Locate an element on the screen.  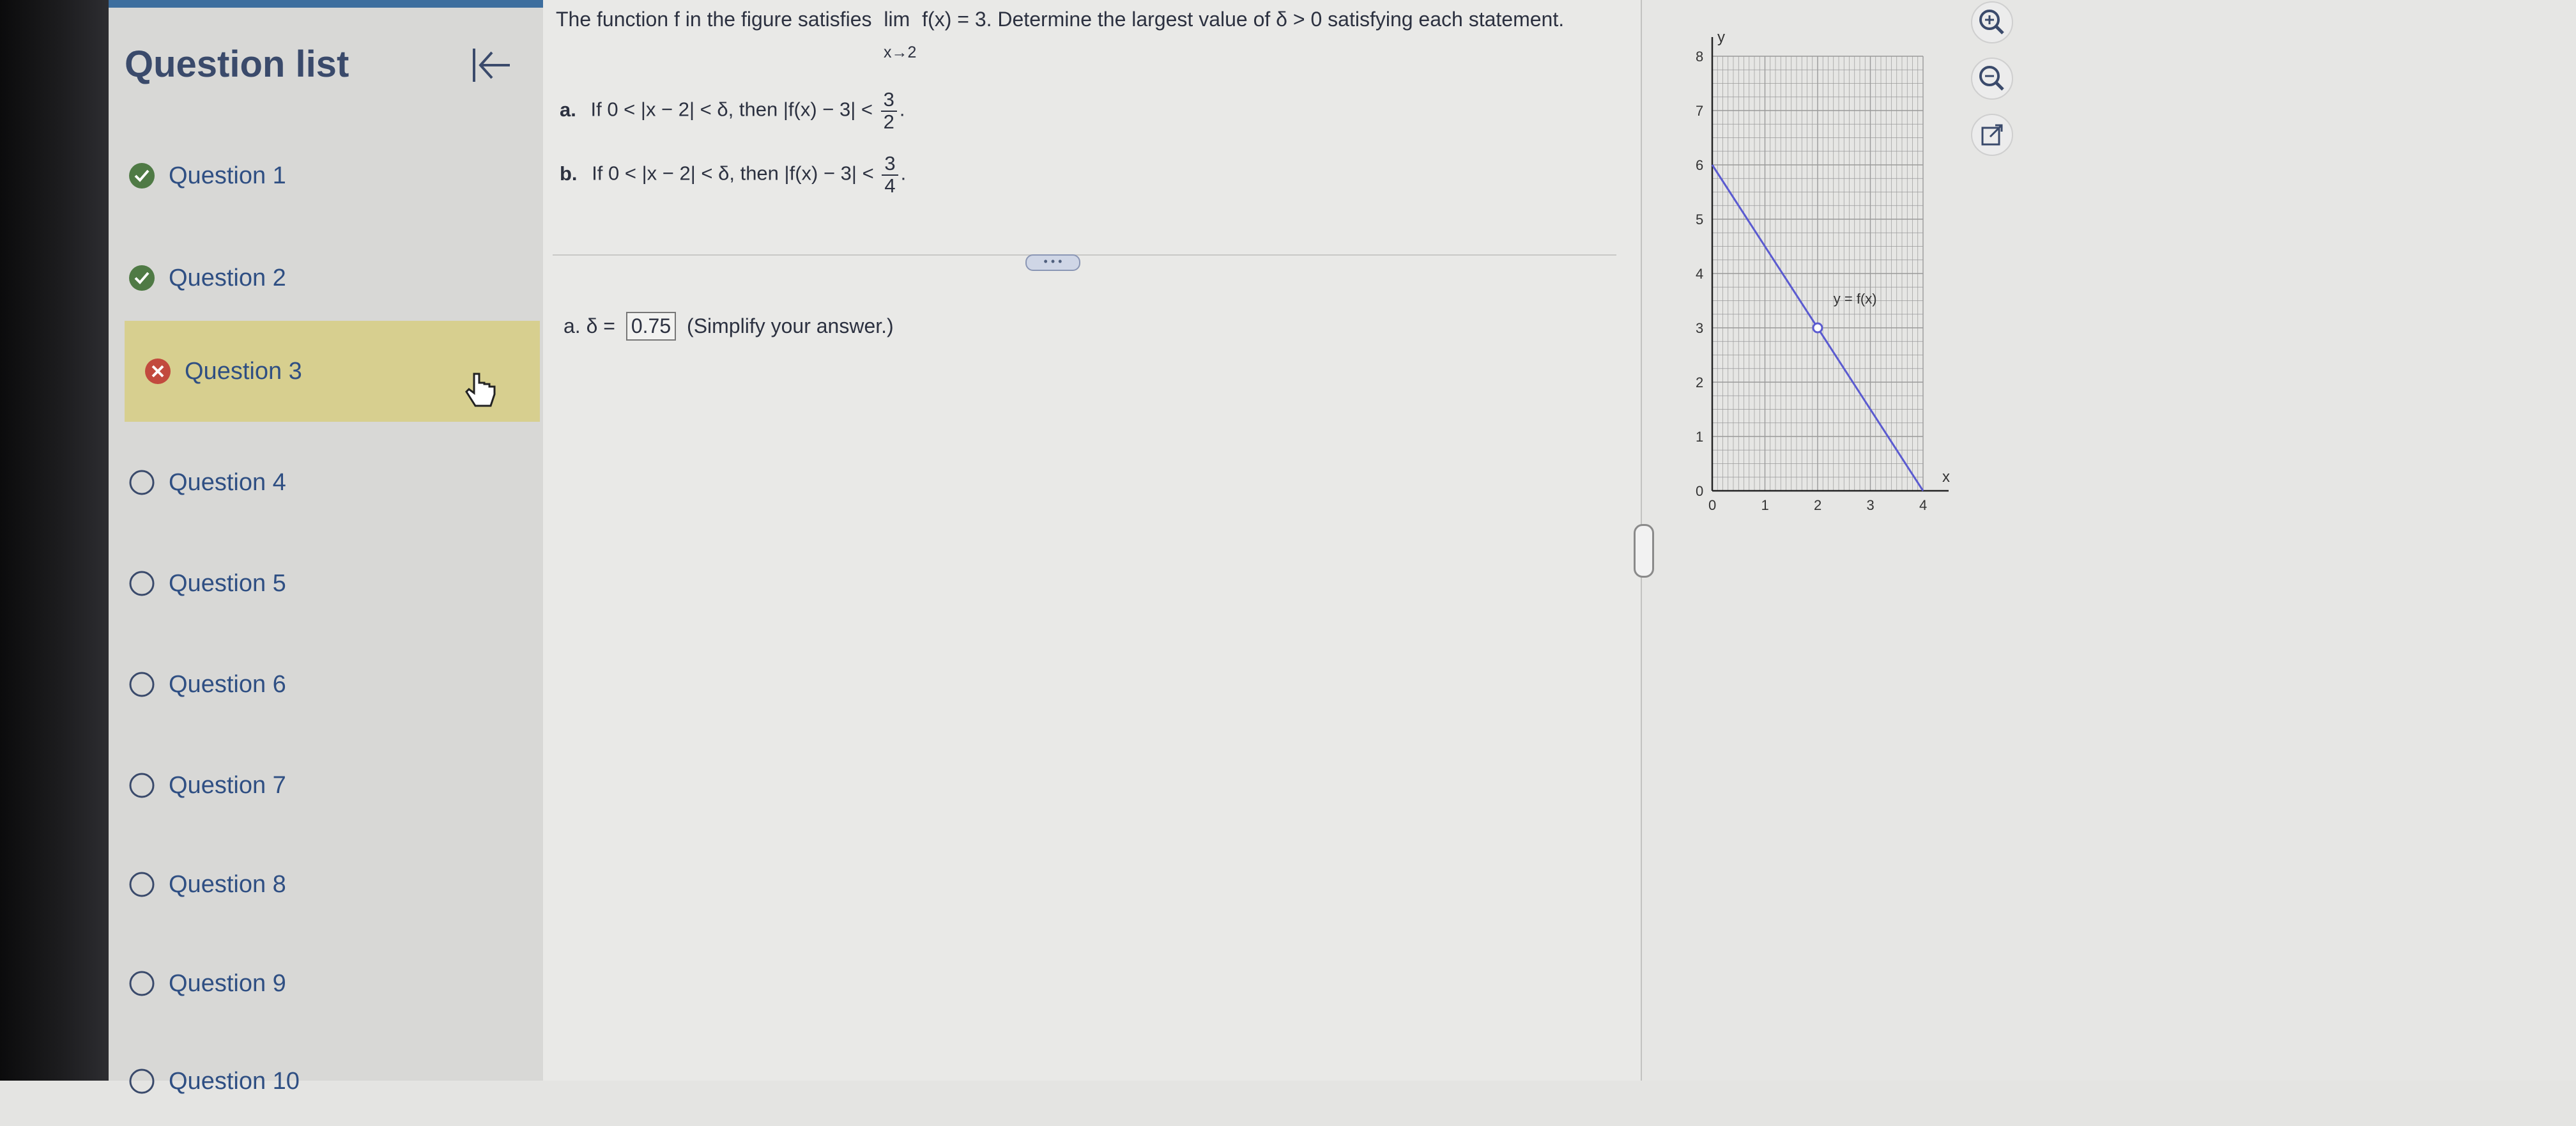
open-external-button is located at coordinates (1992, 135).